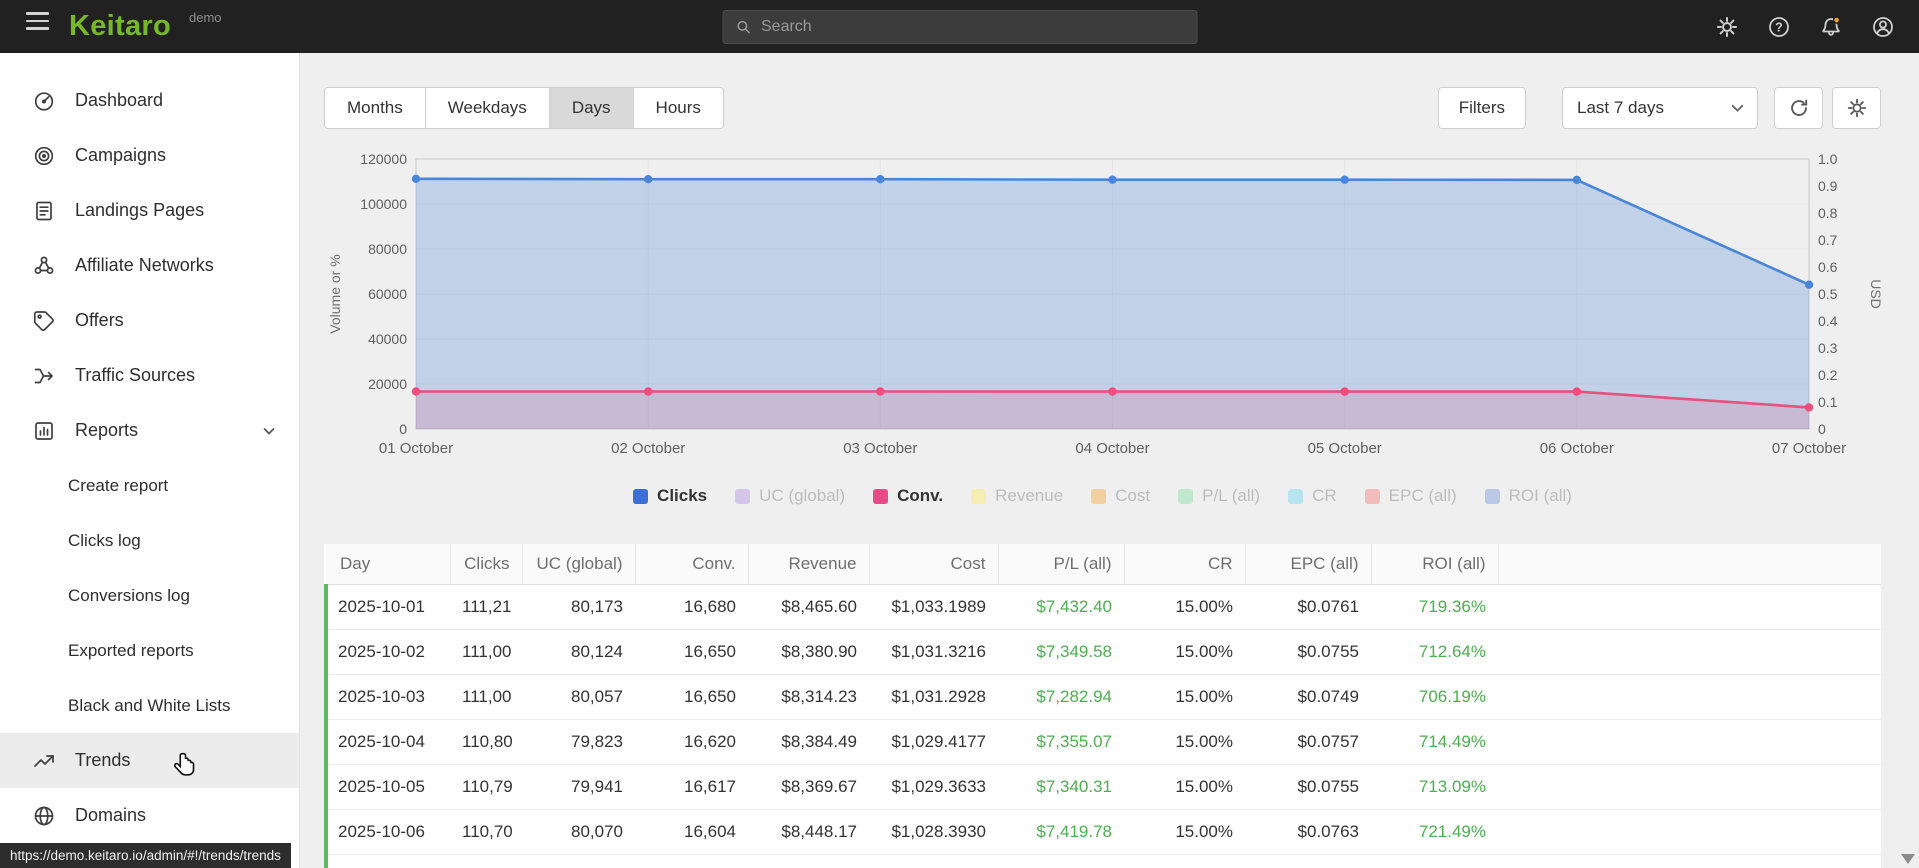  What do you see at coordinates (149, 155) in the screenshot?
I see `sidebar-item-campaigns: Campaigns` at bounding box center [149, 155].